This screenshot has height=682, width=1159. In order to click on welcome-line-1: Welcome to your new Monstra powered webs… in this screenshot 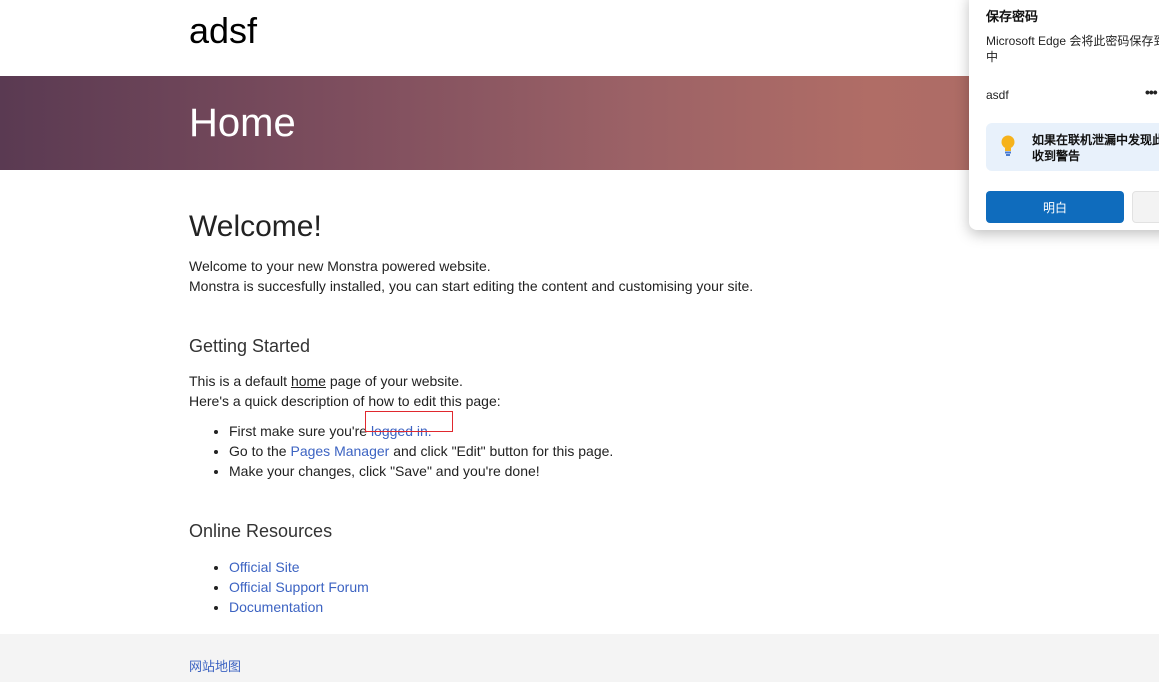, I will do `click(340, 266)`.